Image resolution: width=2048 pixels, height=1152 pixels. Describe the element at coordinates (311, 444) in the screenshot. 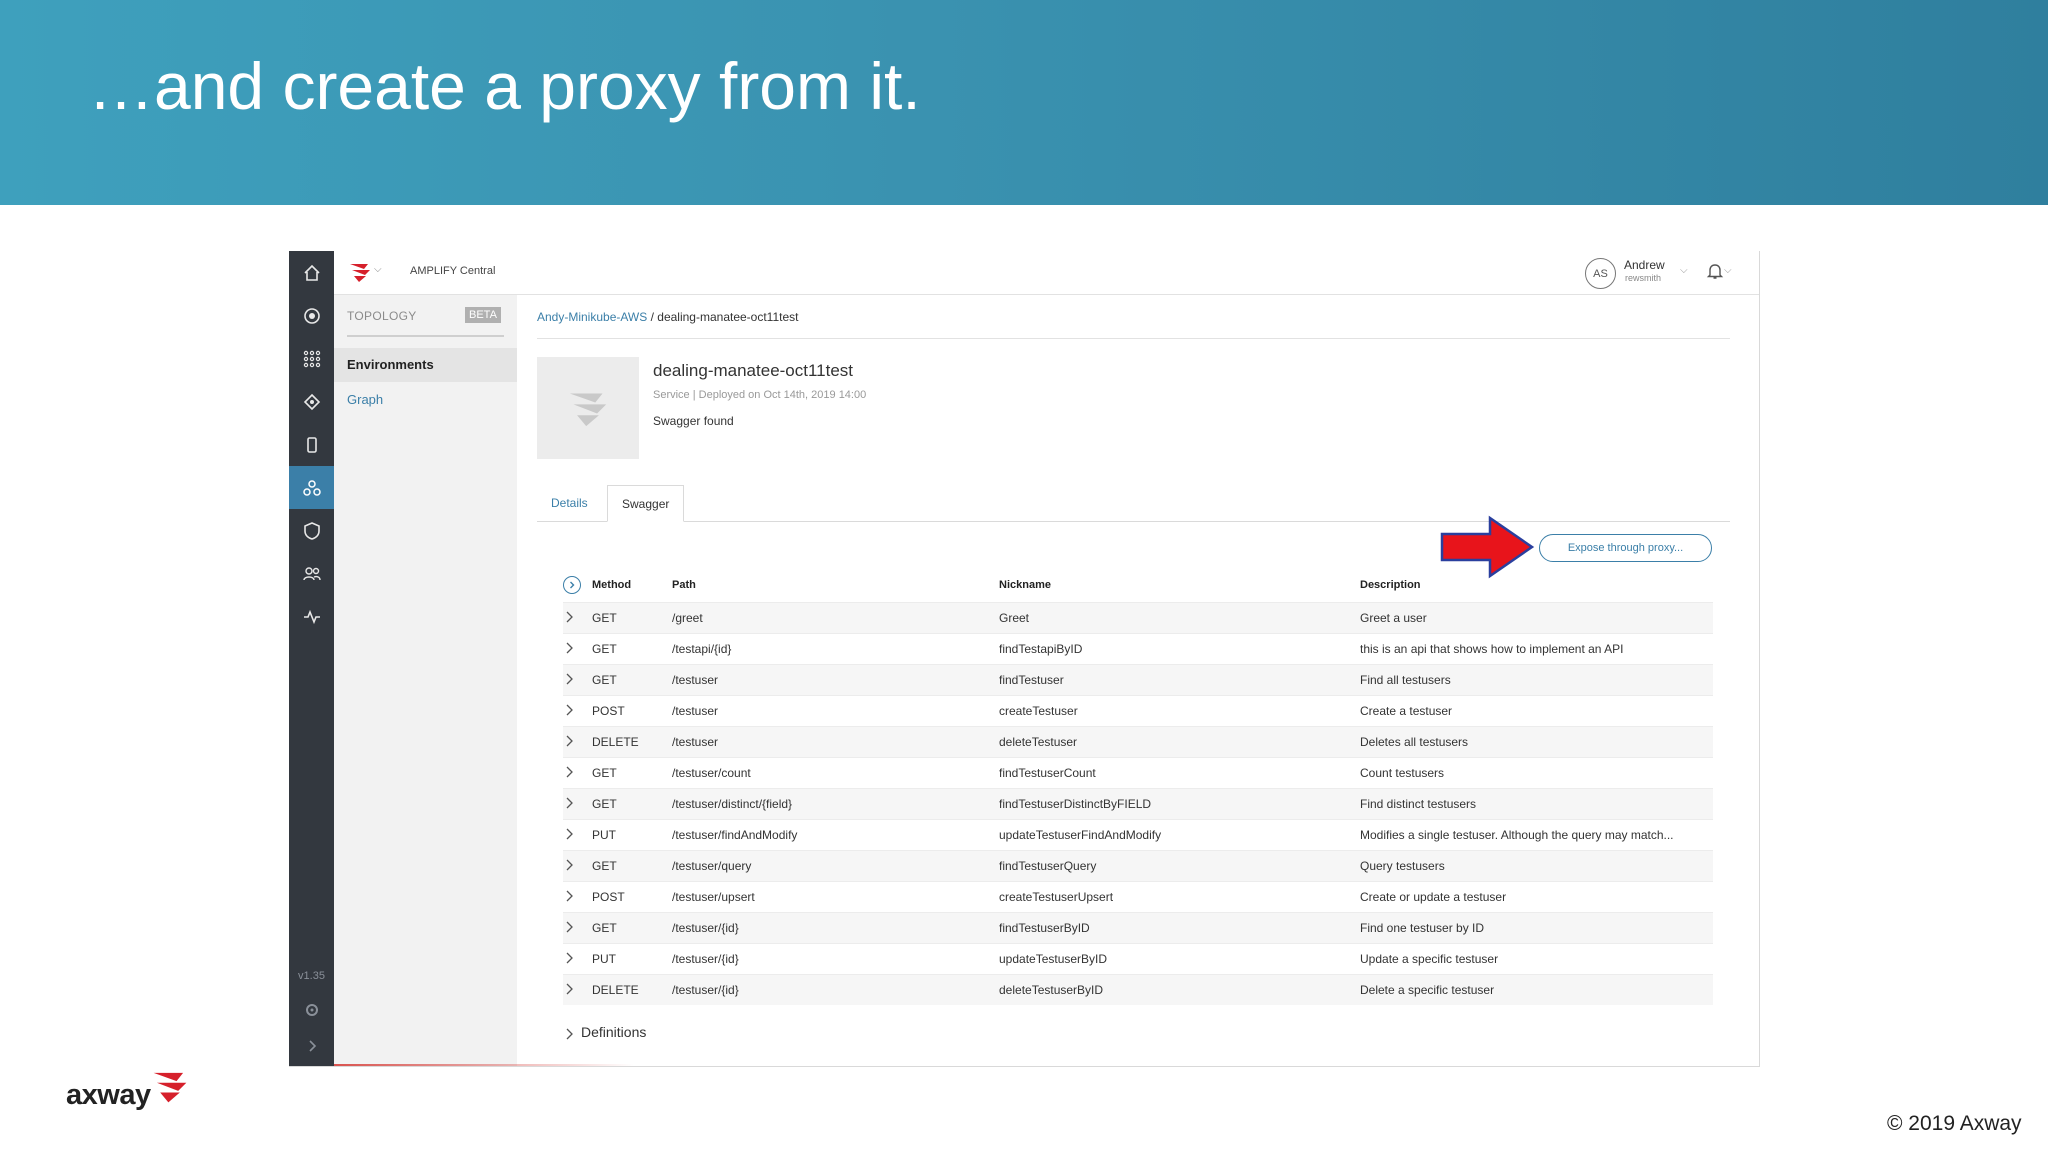

I see `mobile-icon` at that location.